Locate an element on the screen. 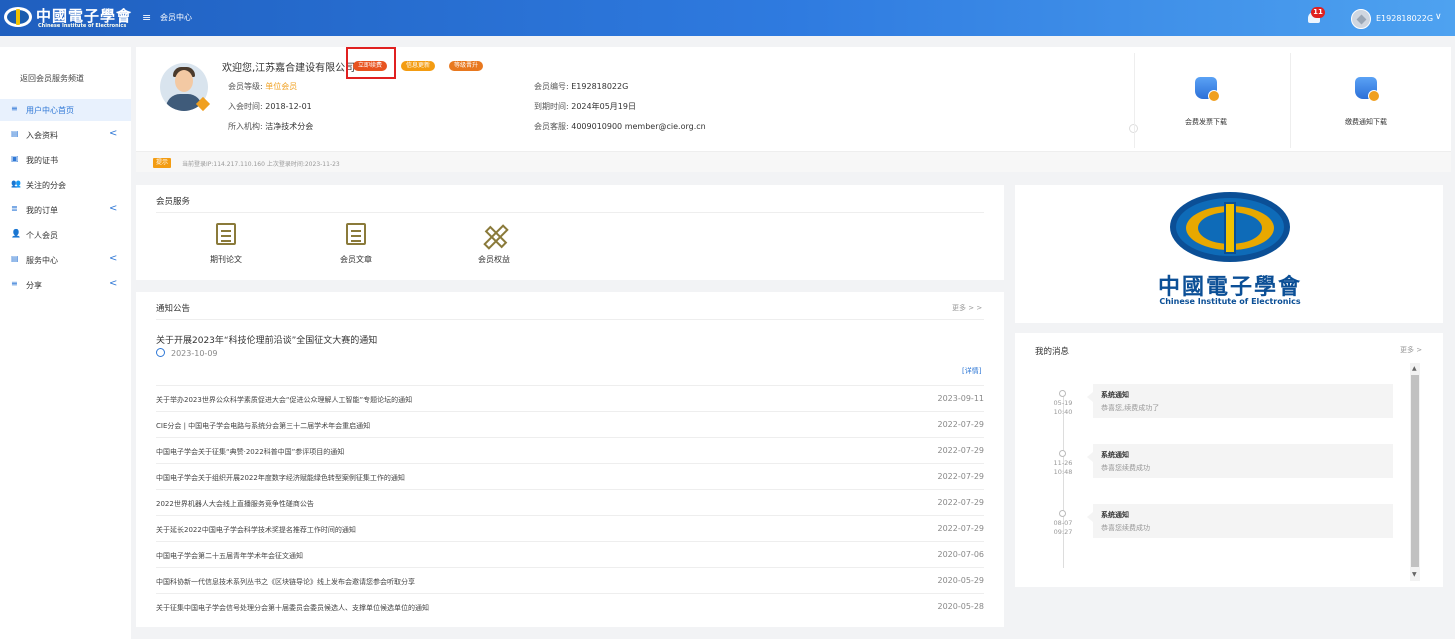 Image resolution: width=1455 pixels, height=639 pixels. message-time: 10:48 is located at coordinates (1063, 472).